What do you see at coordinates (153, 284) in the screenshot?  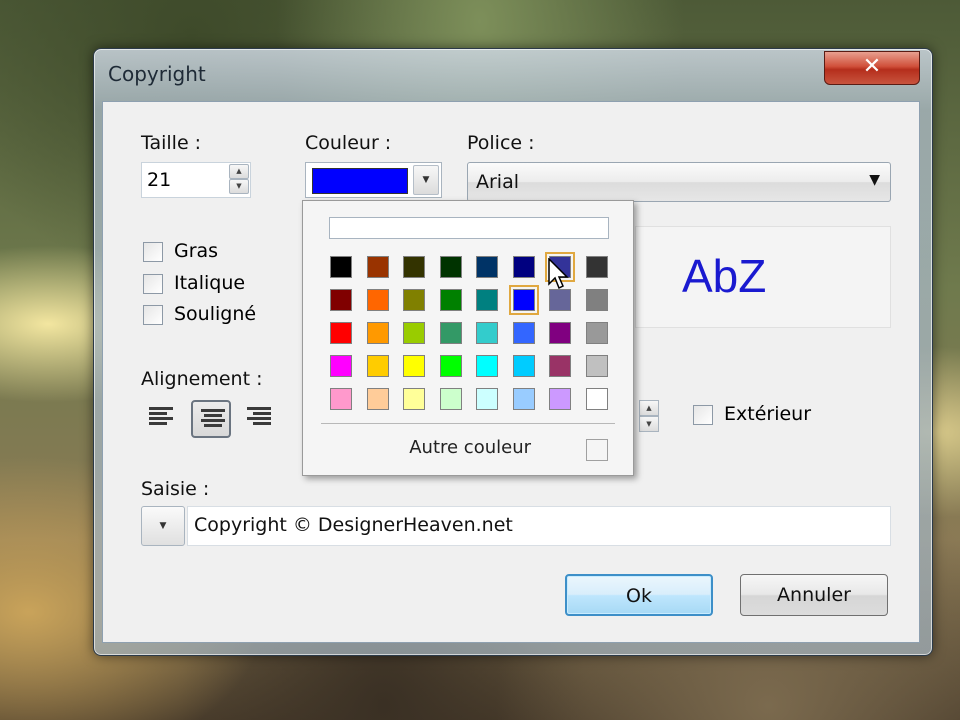 I see `italic-checkbox` at bounding box center [153, 284].